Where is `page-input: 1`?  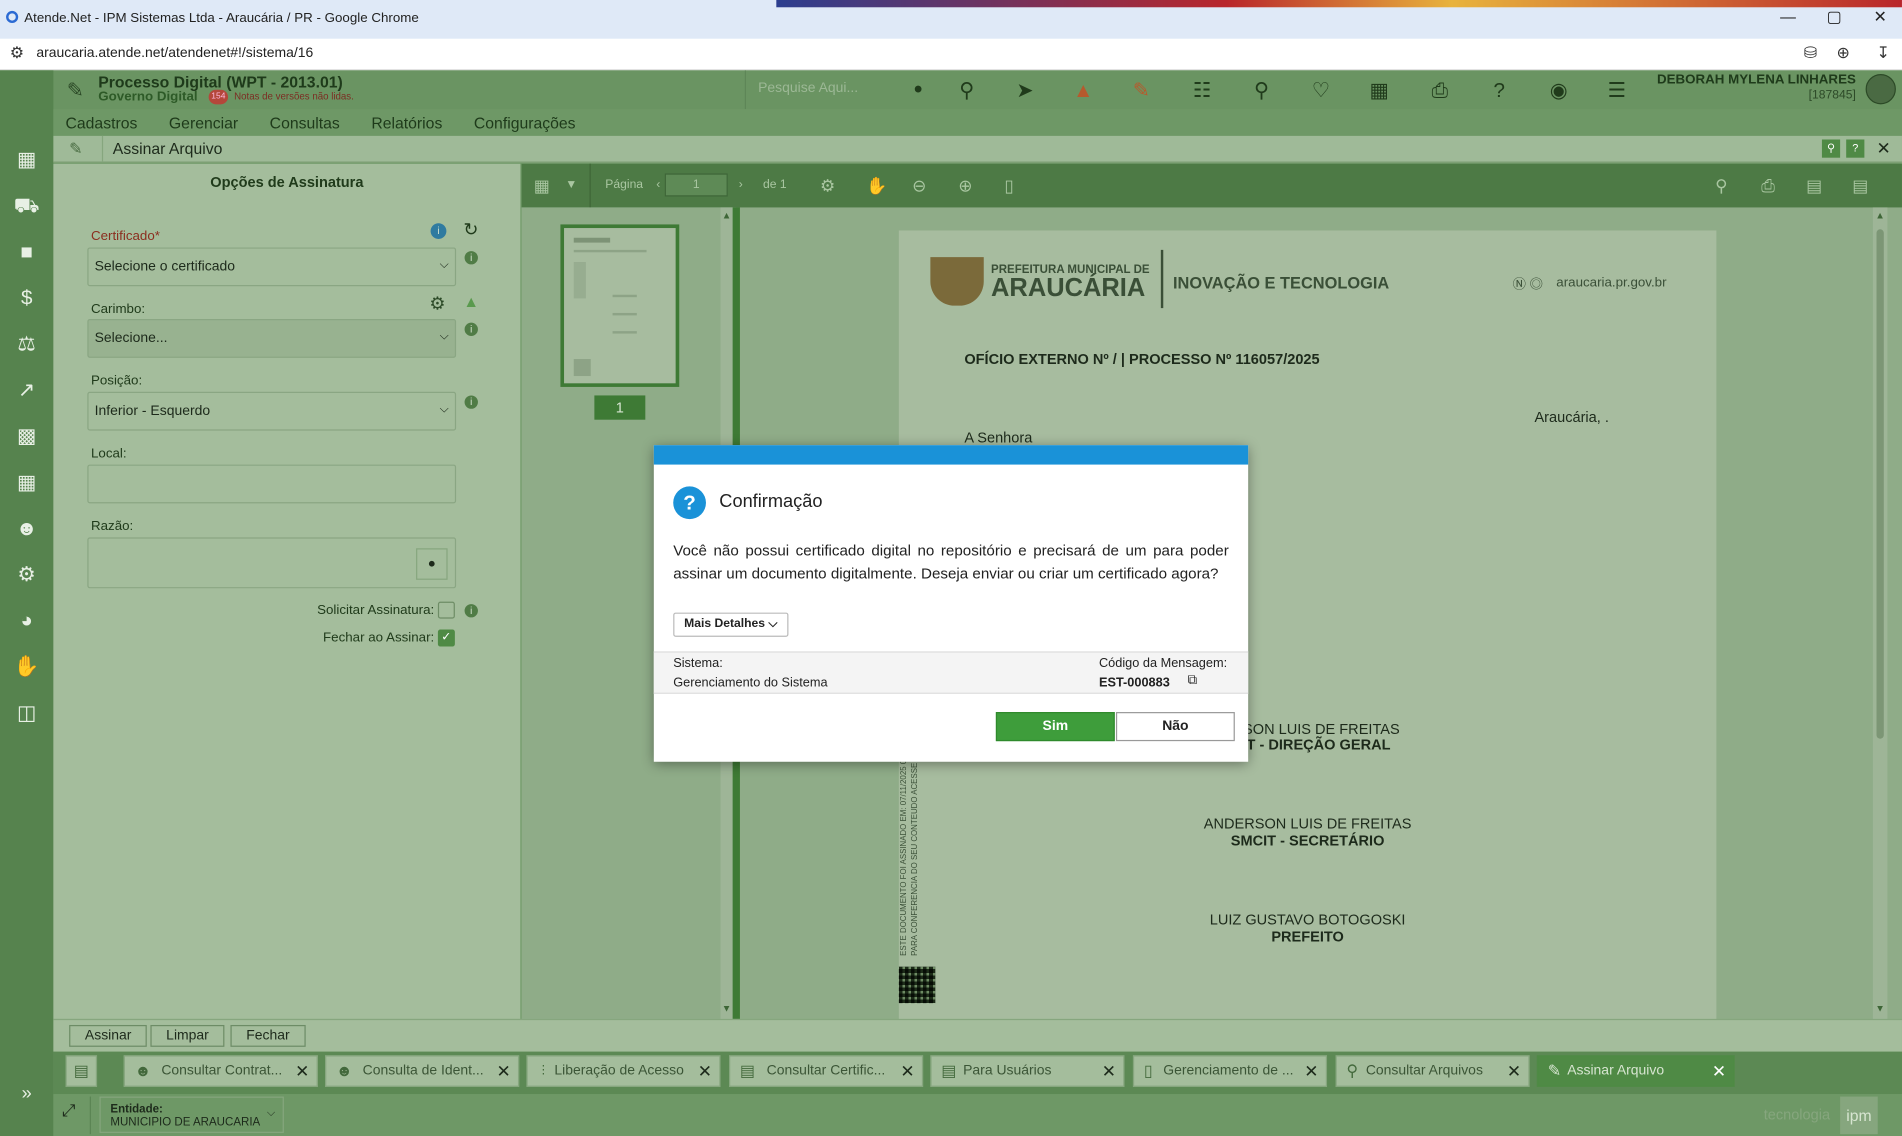
page-input: 1 is located at coordinates (696, 185).